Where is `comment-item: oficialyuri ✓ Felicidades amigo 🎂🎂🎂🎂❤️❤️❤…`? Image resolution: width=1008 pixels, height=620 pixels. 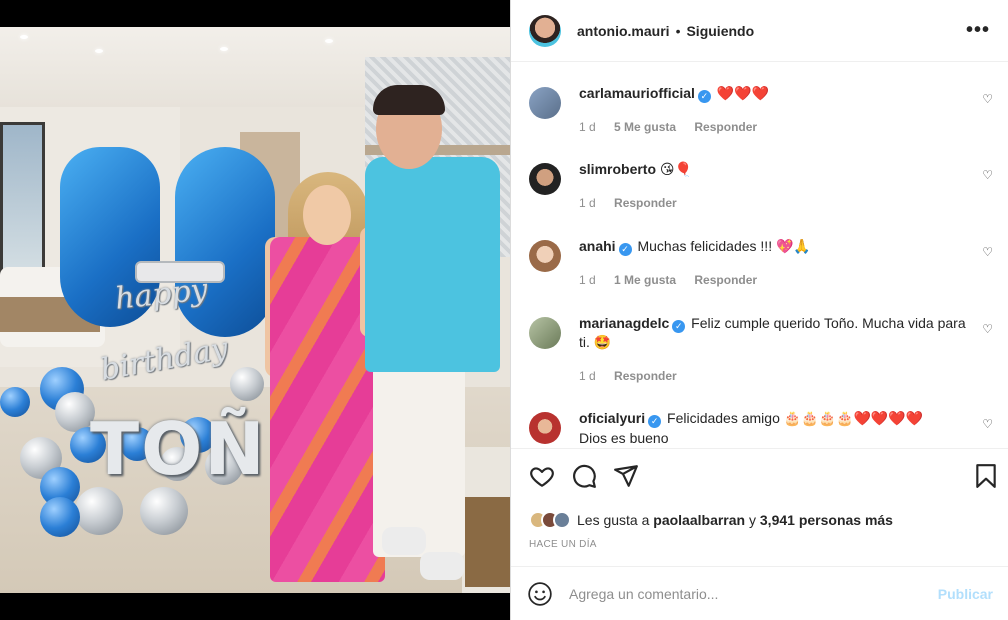
comment-item: oficialyuri ✓ Felicidades amigo 🎂🎂🎂🎂❤️❤️❤… is located at coordinates (764, 428).